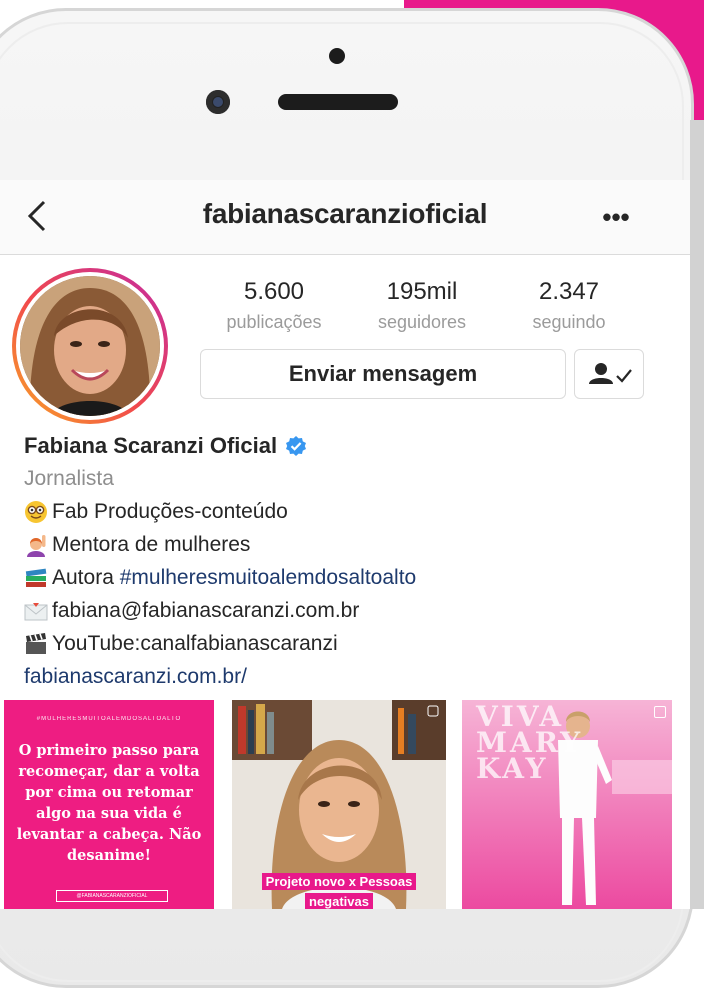 This screenshot has height=988, width=704. I want to click on post-tile-event: VIVA MARY KAY, so click(567, 804).